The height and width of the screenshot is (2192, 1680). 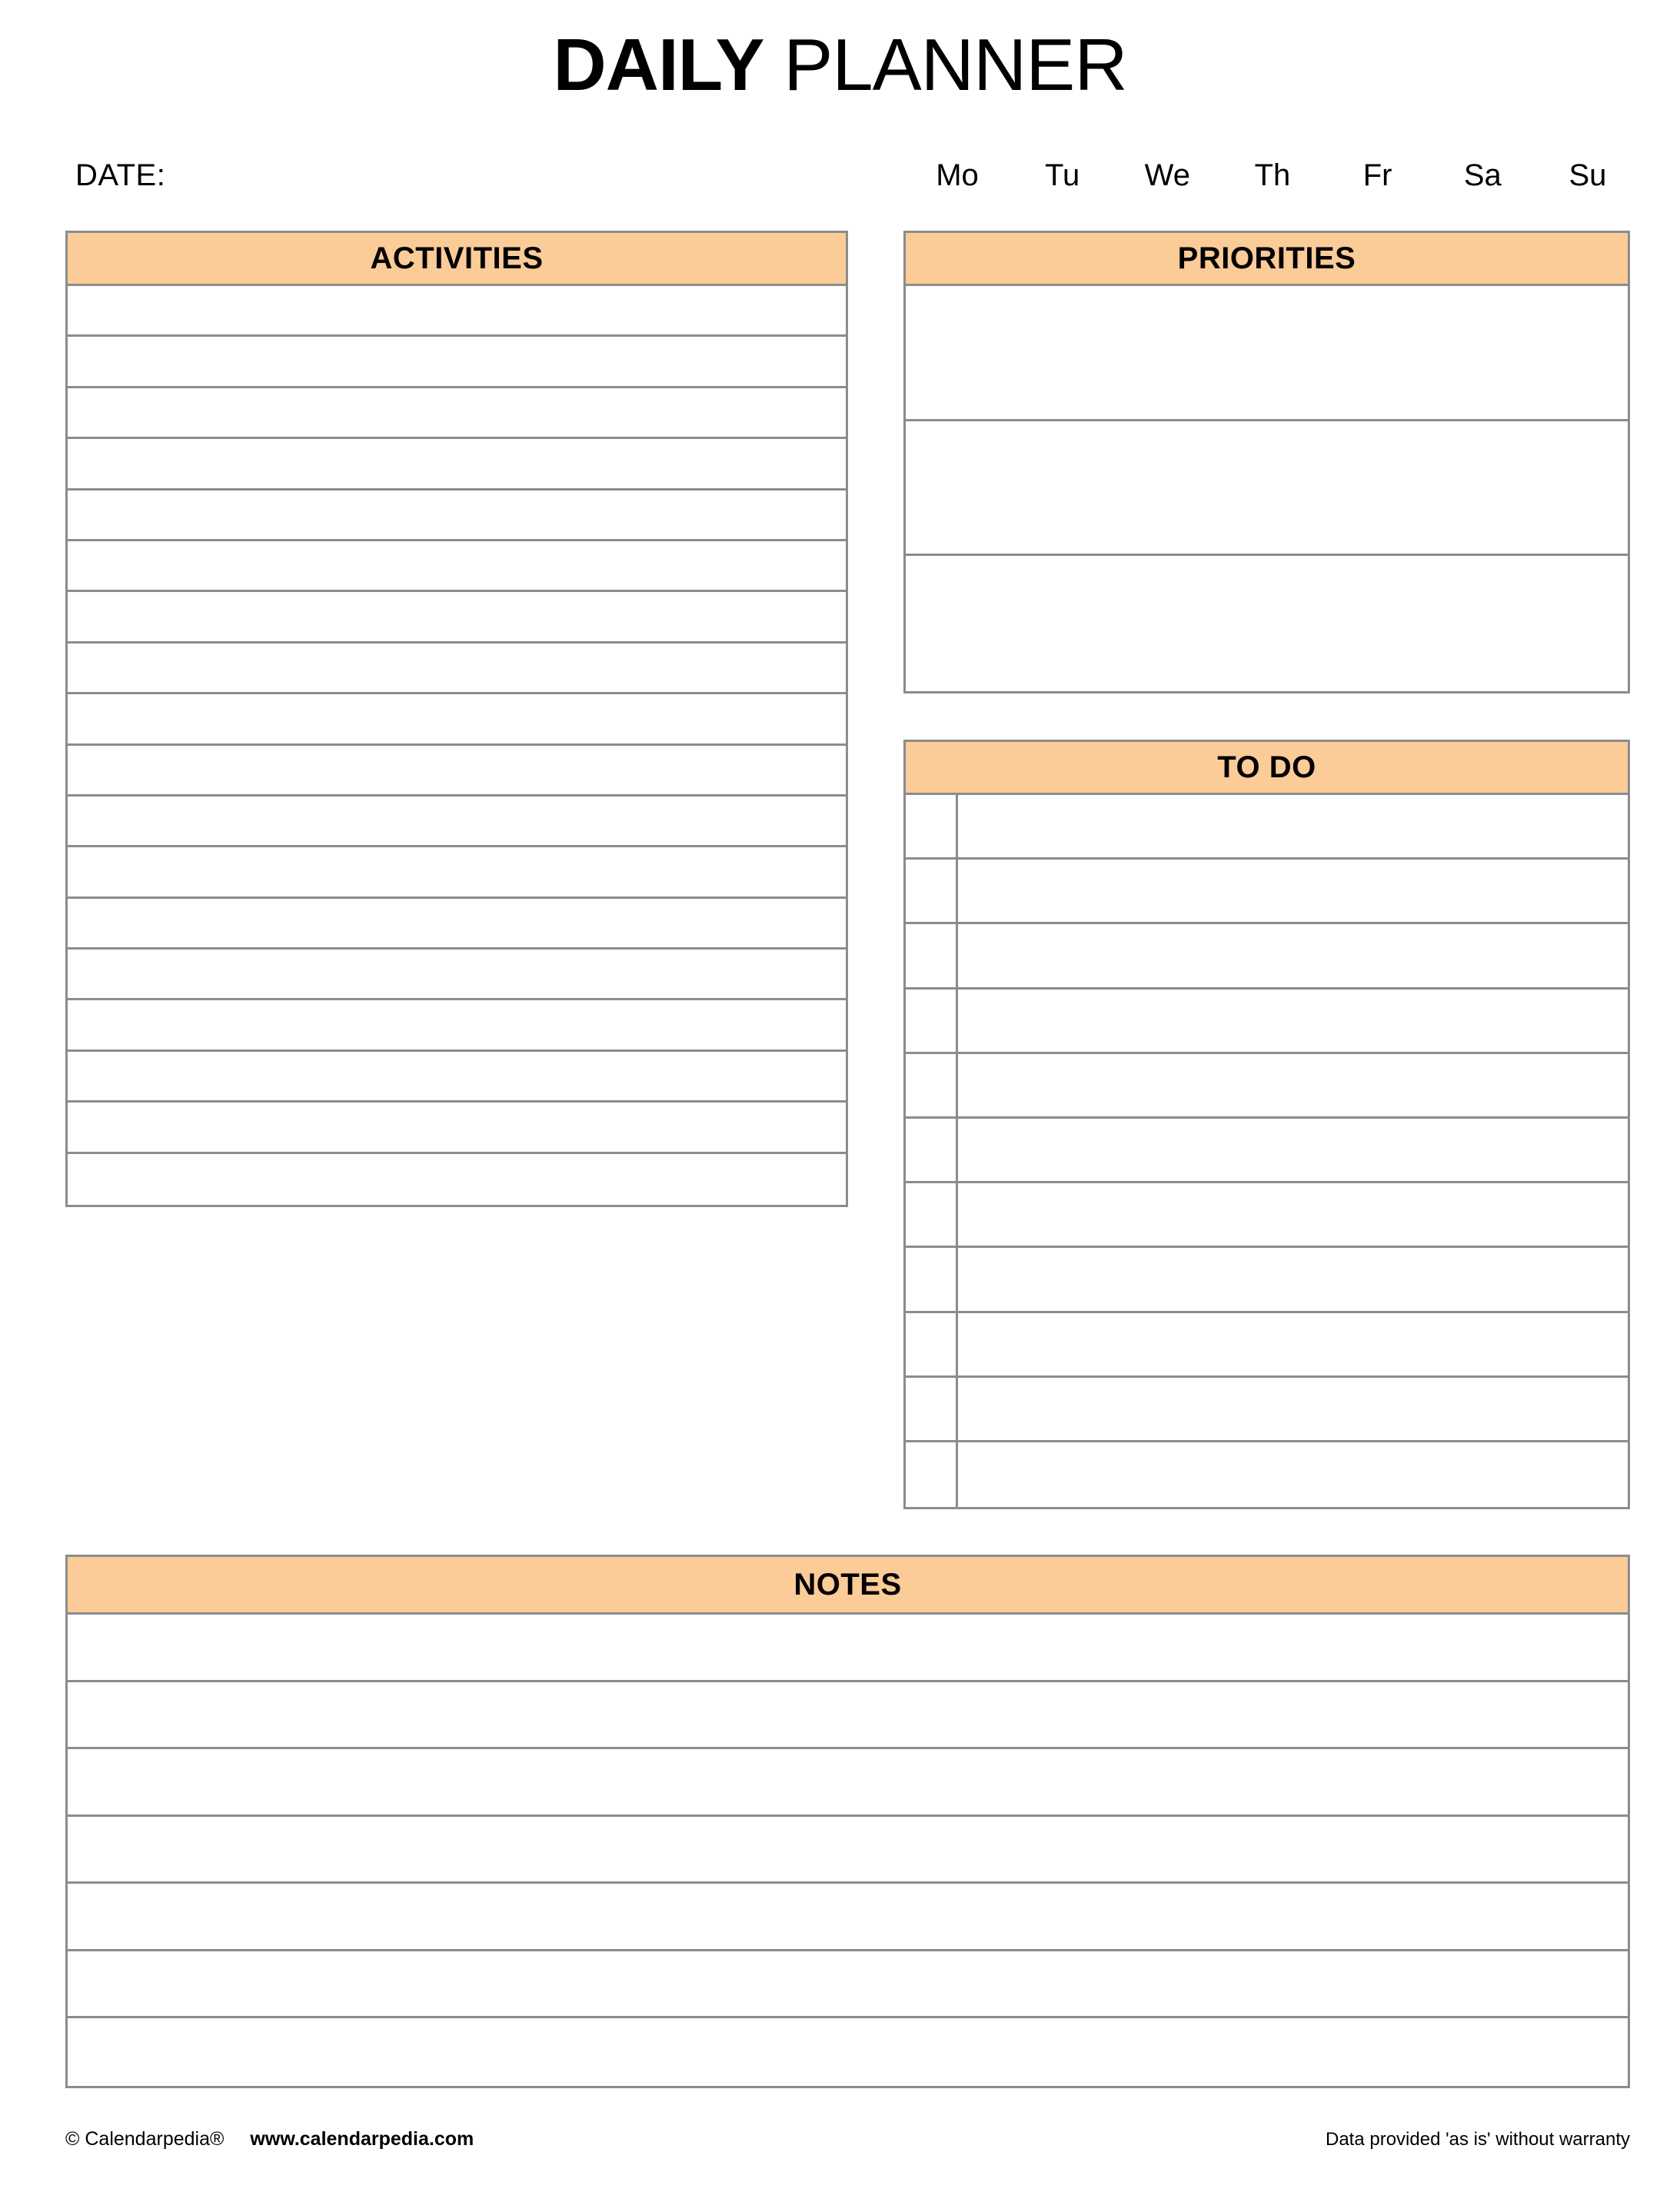 I want to click on weekday-we: We, so click(x=1167, y=175).